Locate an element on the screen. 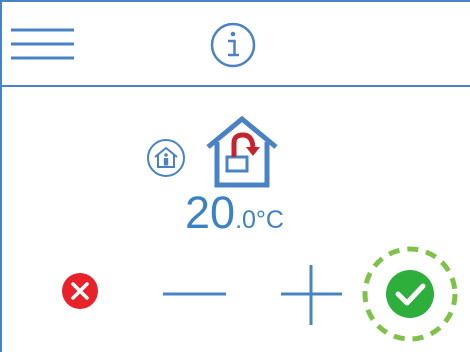 This screenshot has width=470, height=352. indoor-person-icon is located at coordinates (166, 158).